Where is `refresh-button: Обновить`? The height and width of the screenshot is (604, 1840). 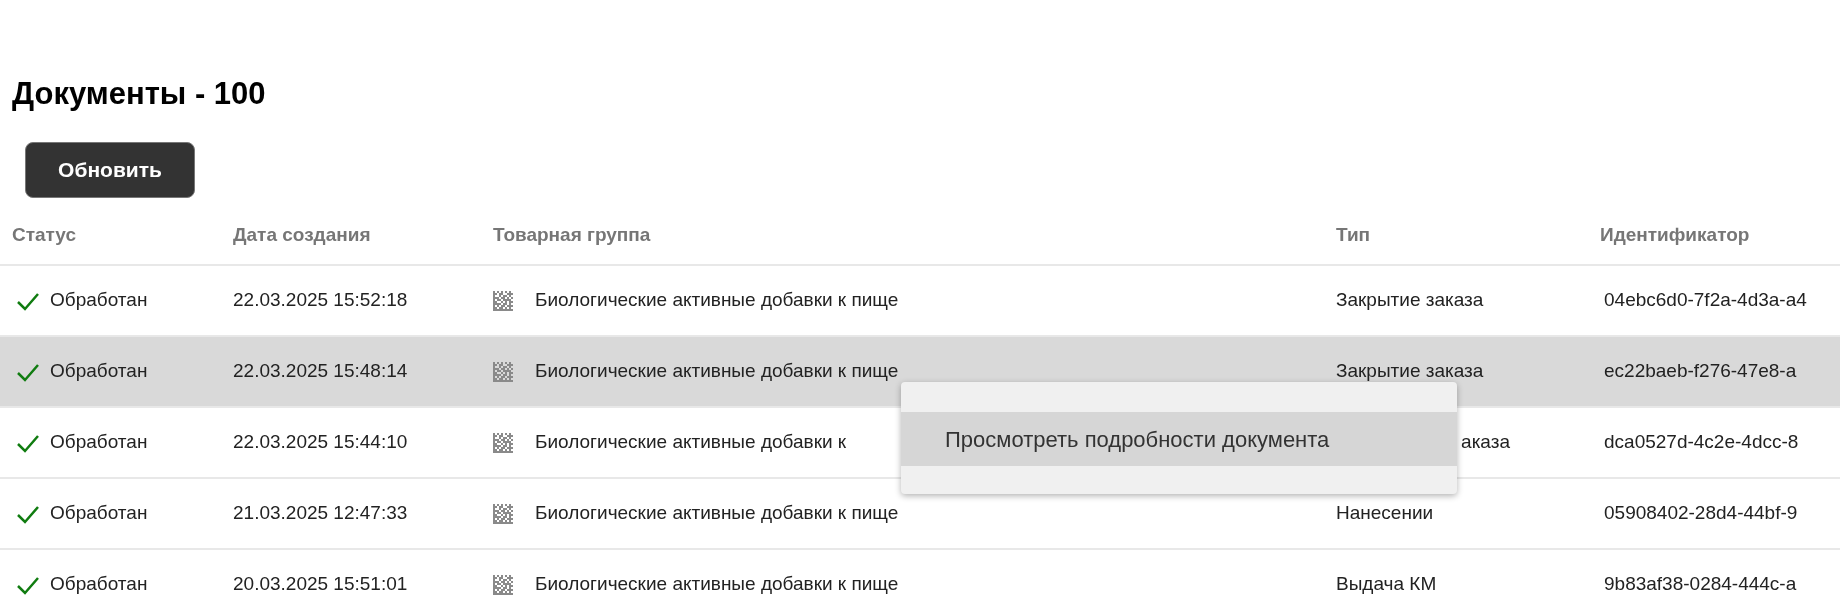 refresh-button: Обновить is located at coordinates (110, 170).